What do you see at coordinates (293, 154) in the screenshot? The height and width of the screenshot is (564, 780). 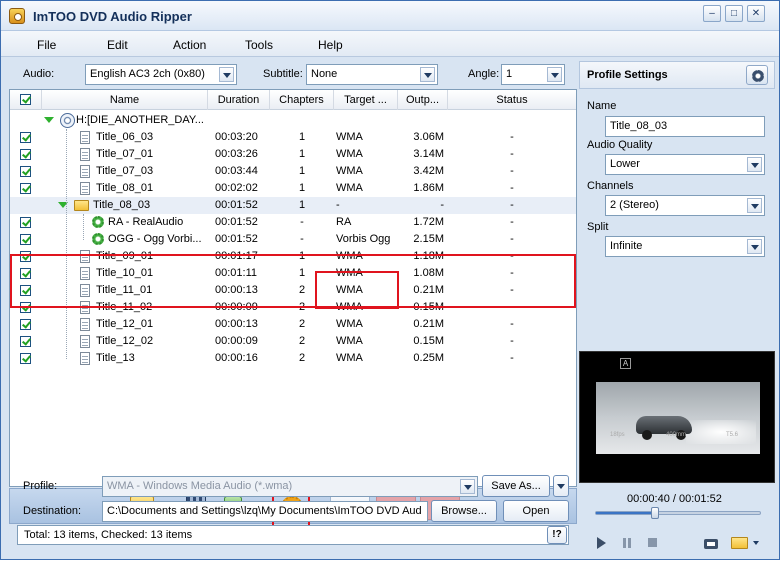 I see `table-row: Title_07_01 00:03:26 1 WMA 3.14M -` at bounding box center [293, 154].